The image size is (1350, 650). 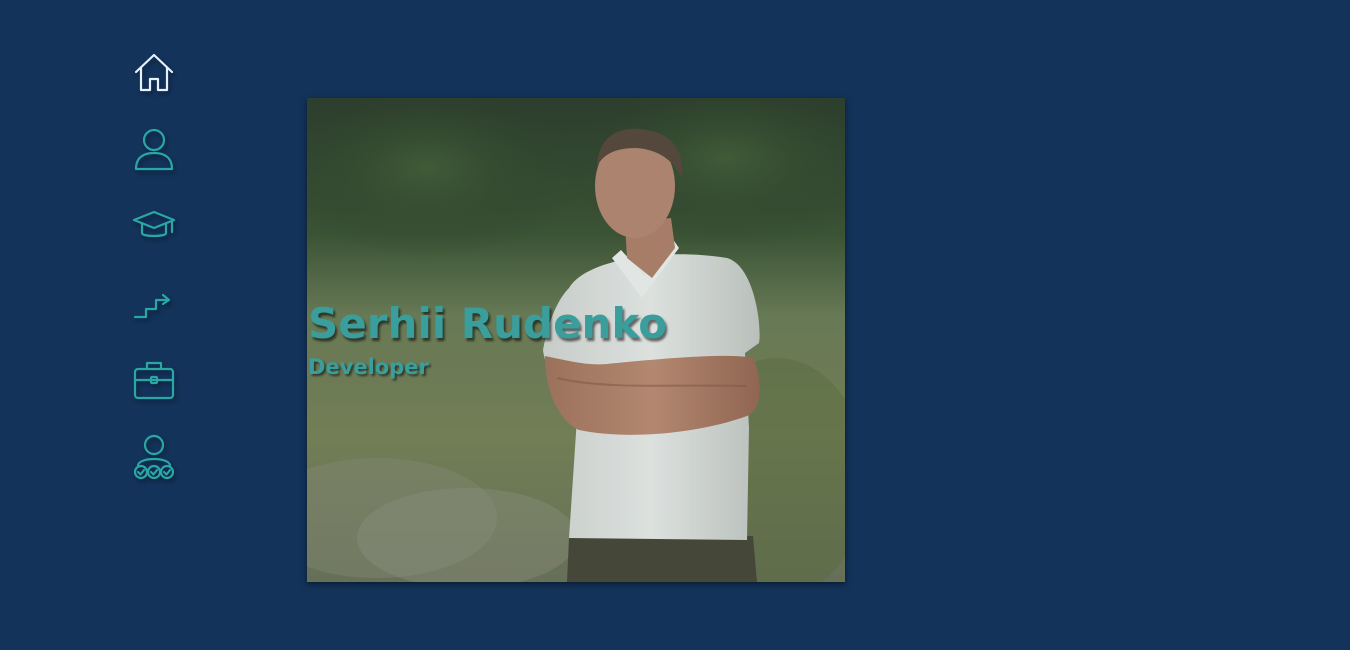 I want to click on home-icon, so click(x=154, y=72).